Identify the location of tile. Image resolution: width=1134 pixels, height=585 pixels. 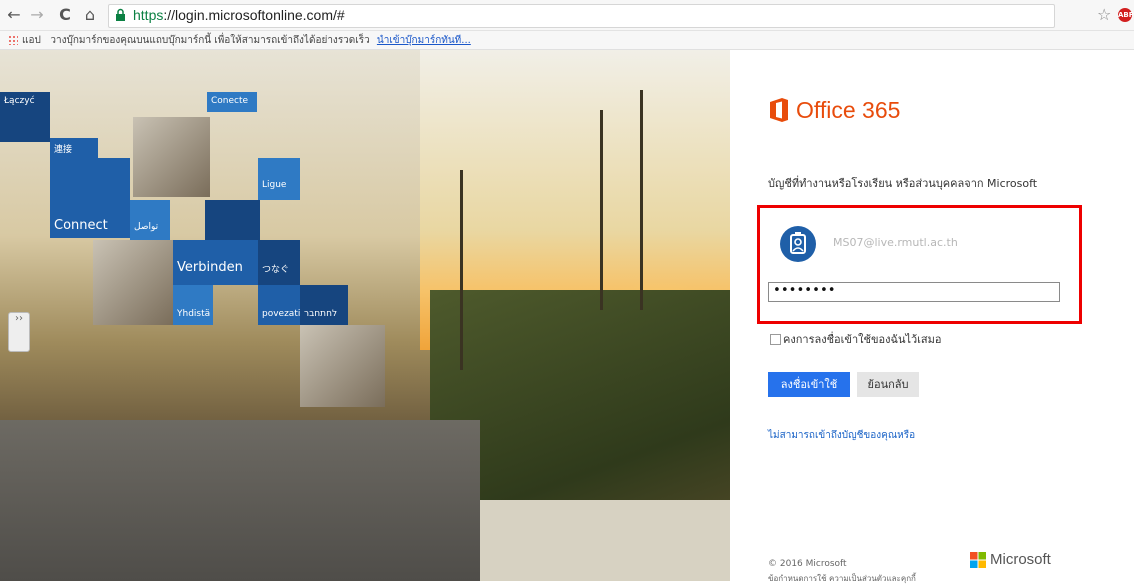
(232, 220).